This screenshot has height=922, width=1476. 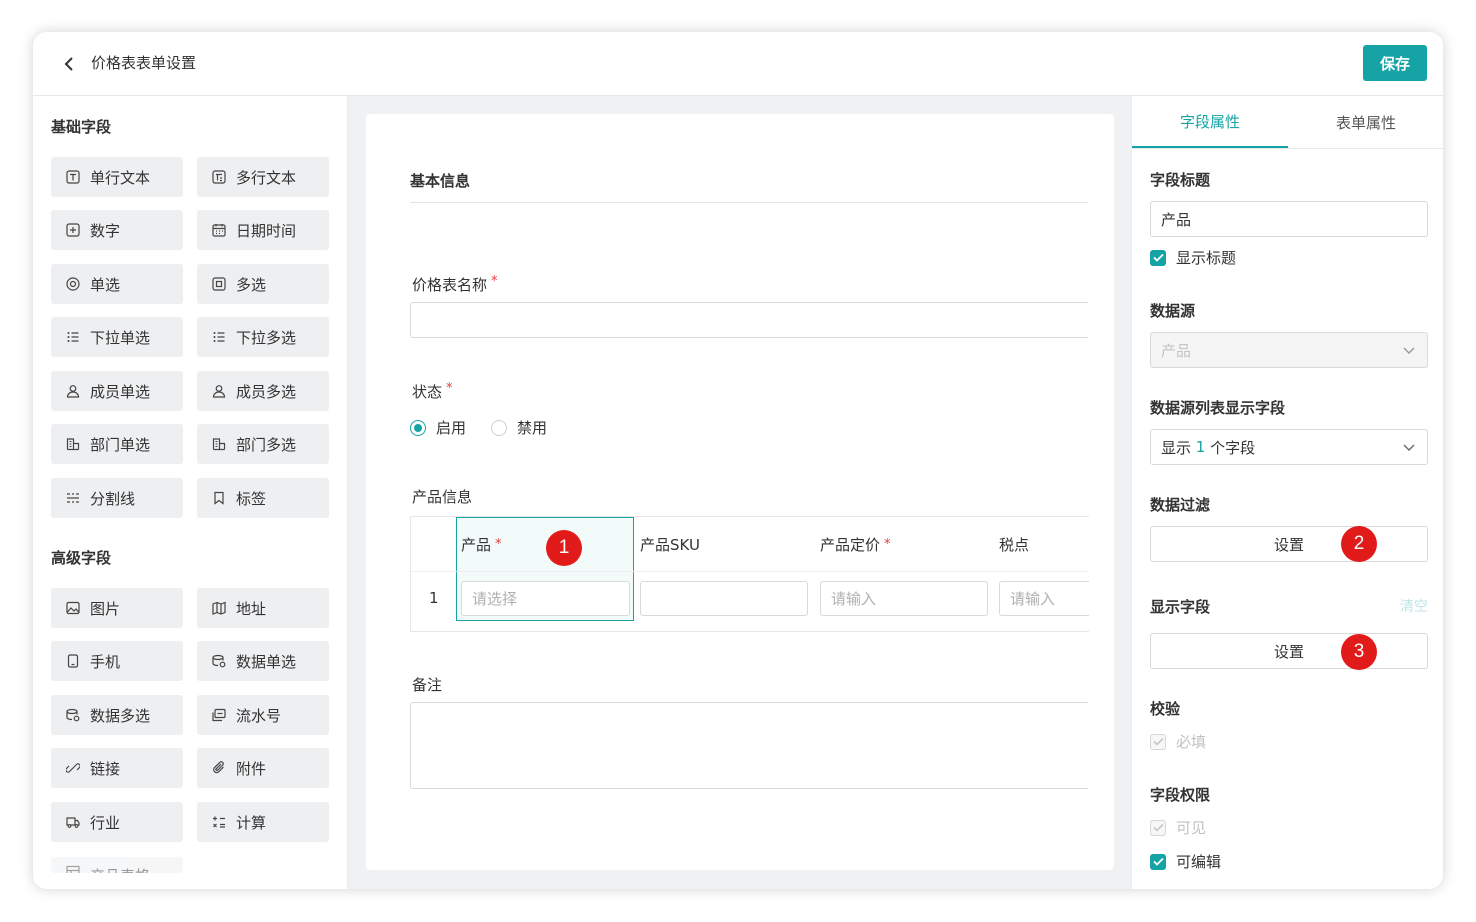 What do you see at coordinates (1395, 63) in the screenshot?
I see `save-button: 保存` at bounding box center [1395, 63].